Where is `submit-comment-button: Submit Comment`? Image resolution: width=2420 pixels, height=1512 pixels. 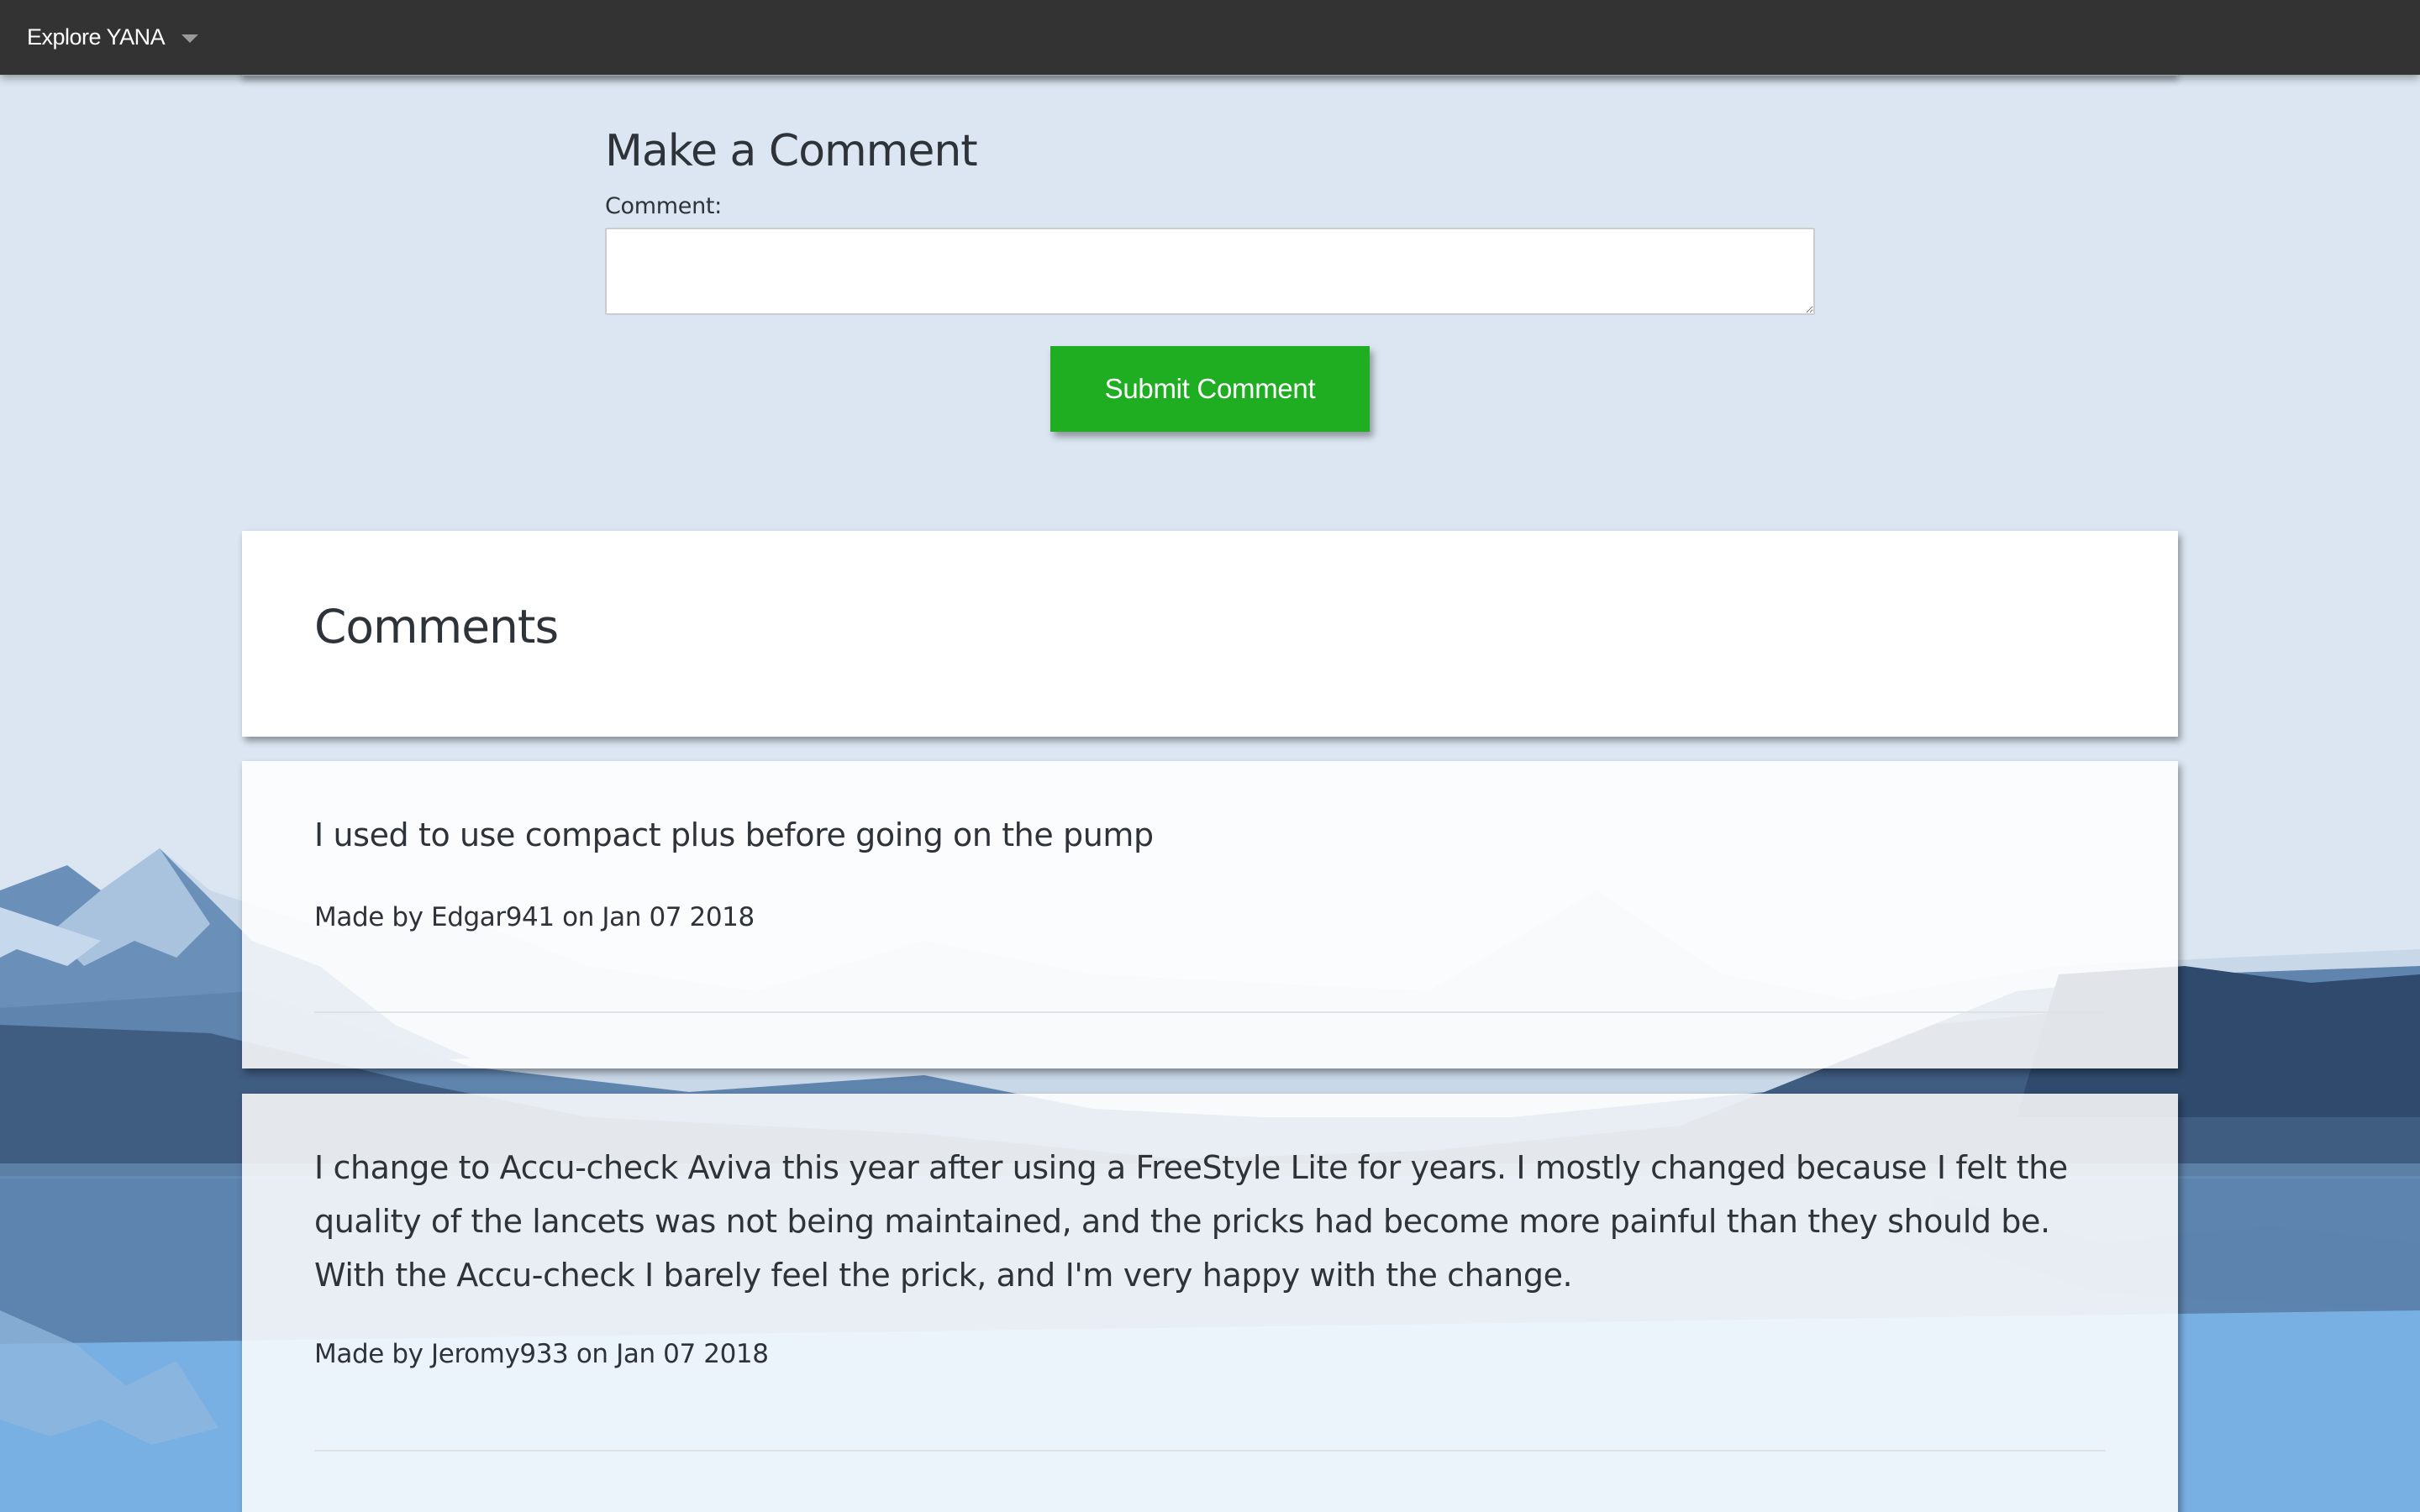 submit-comment-button: Submit Comment is located at coordinates (1210, 389).